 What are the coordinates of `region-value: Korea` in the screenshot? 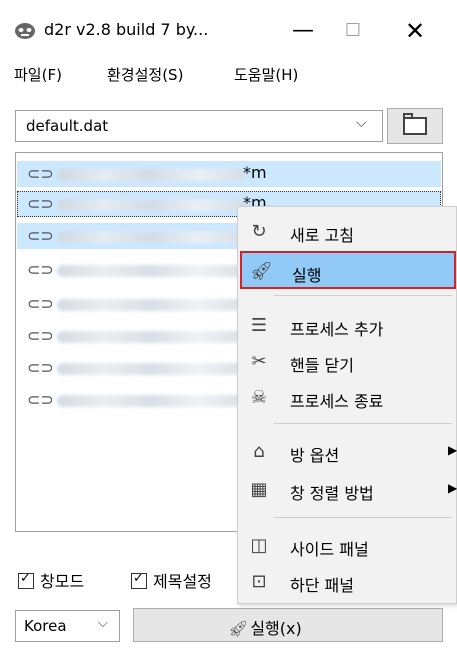 It's located at (45, 626).